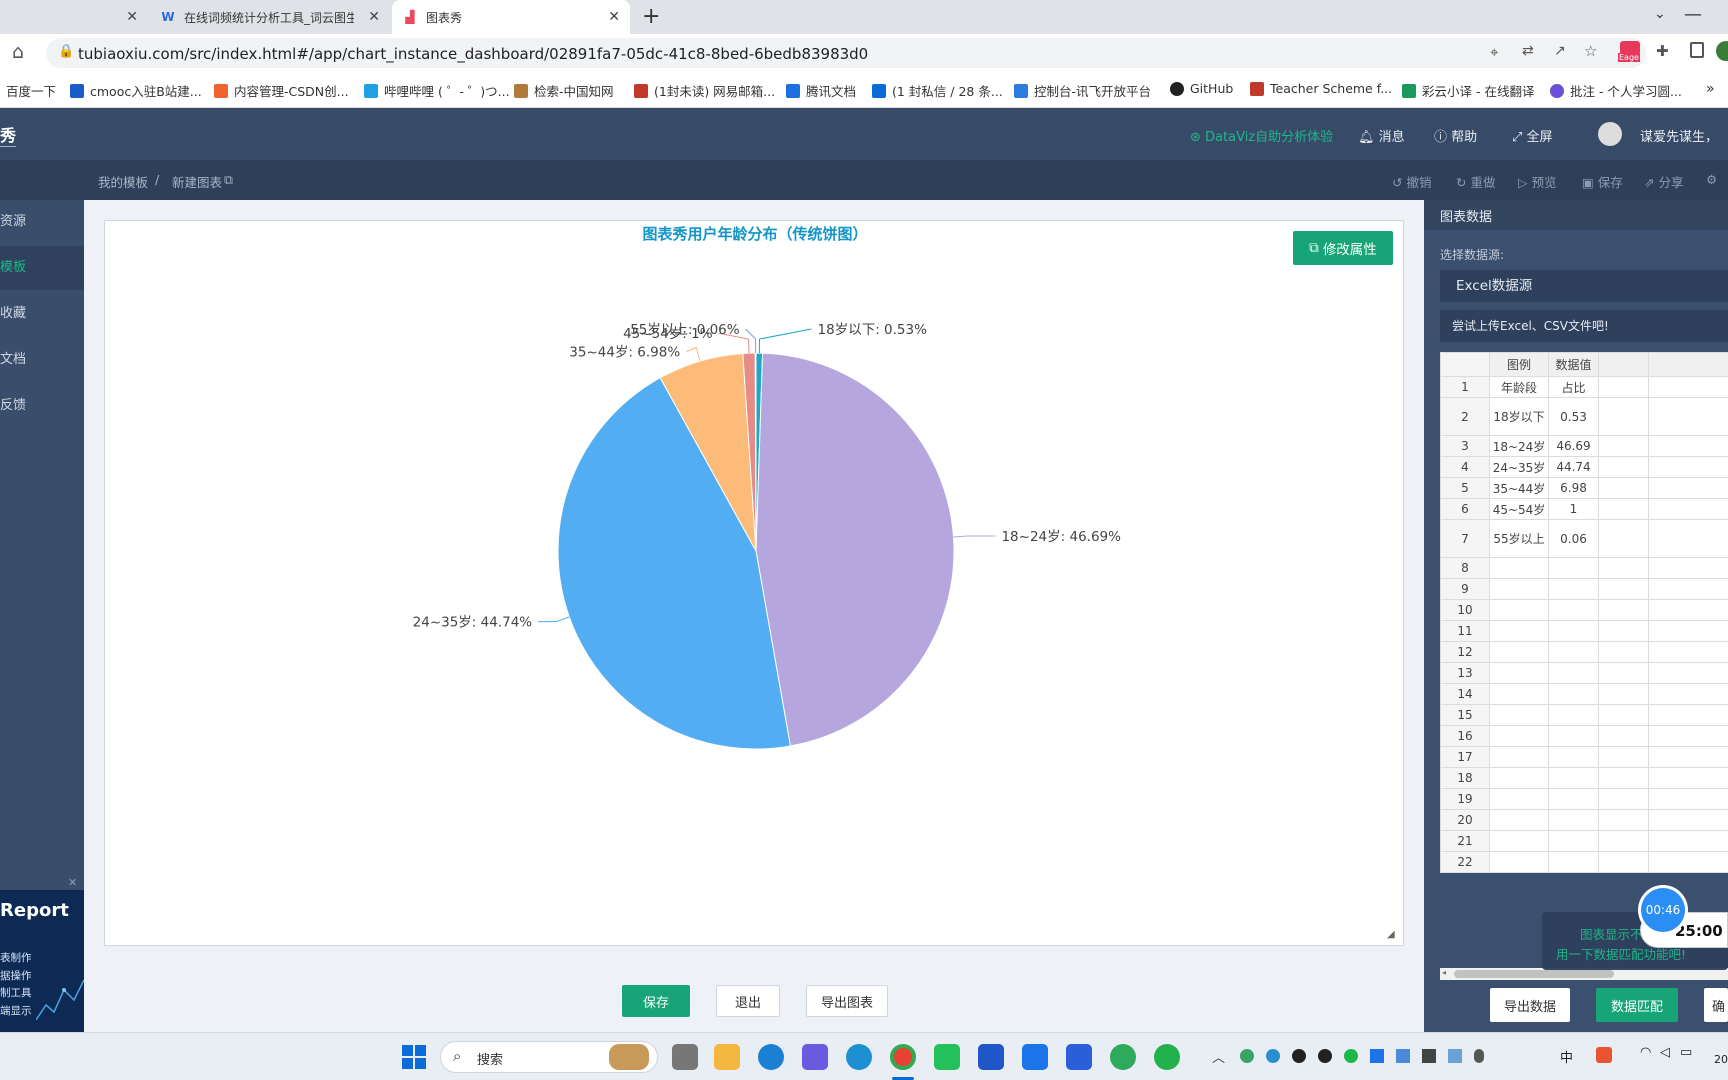  I want to click on row-number: 10, so click(1465, 610).